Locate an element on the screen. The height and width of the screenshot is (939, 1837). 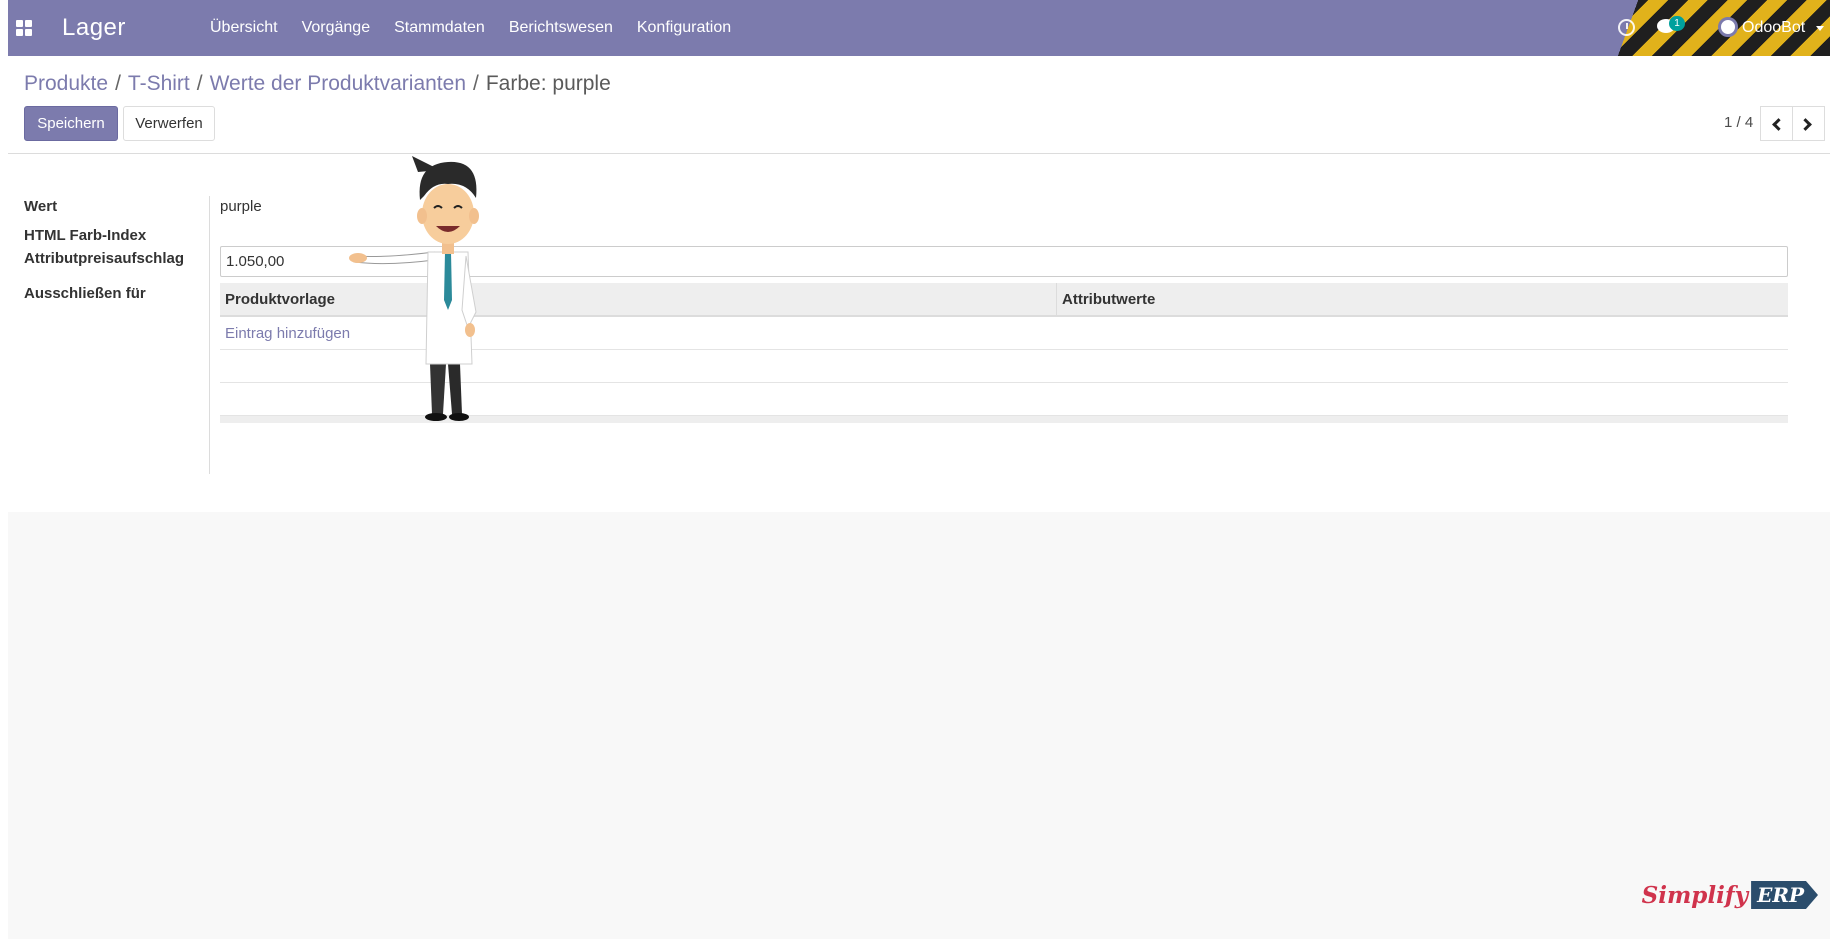
form-label-divider is located at coordinates (209, 335).